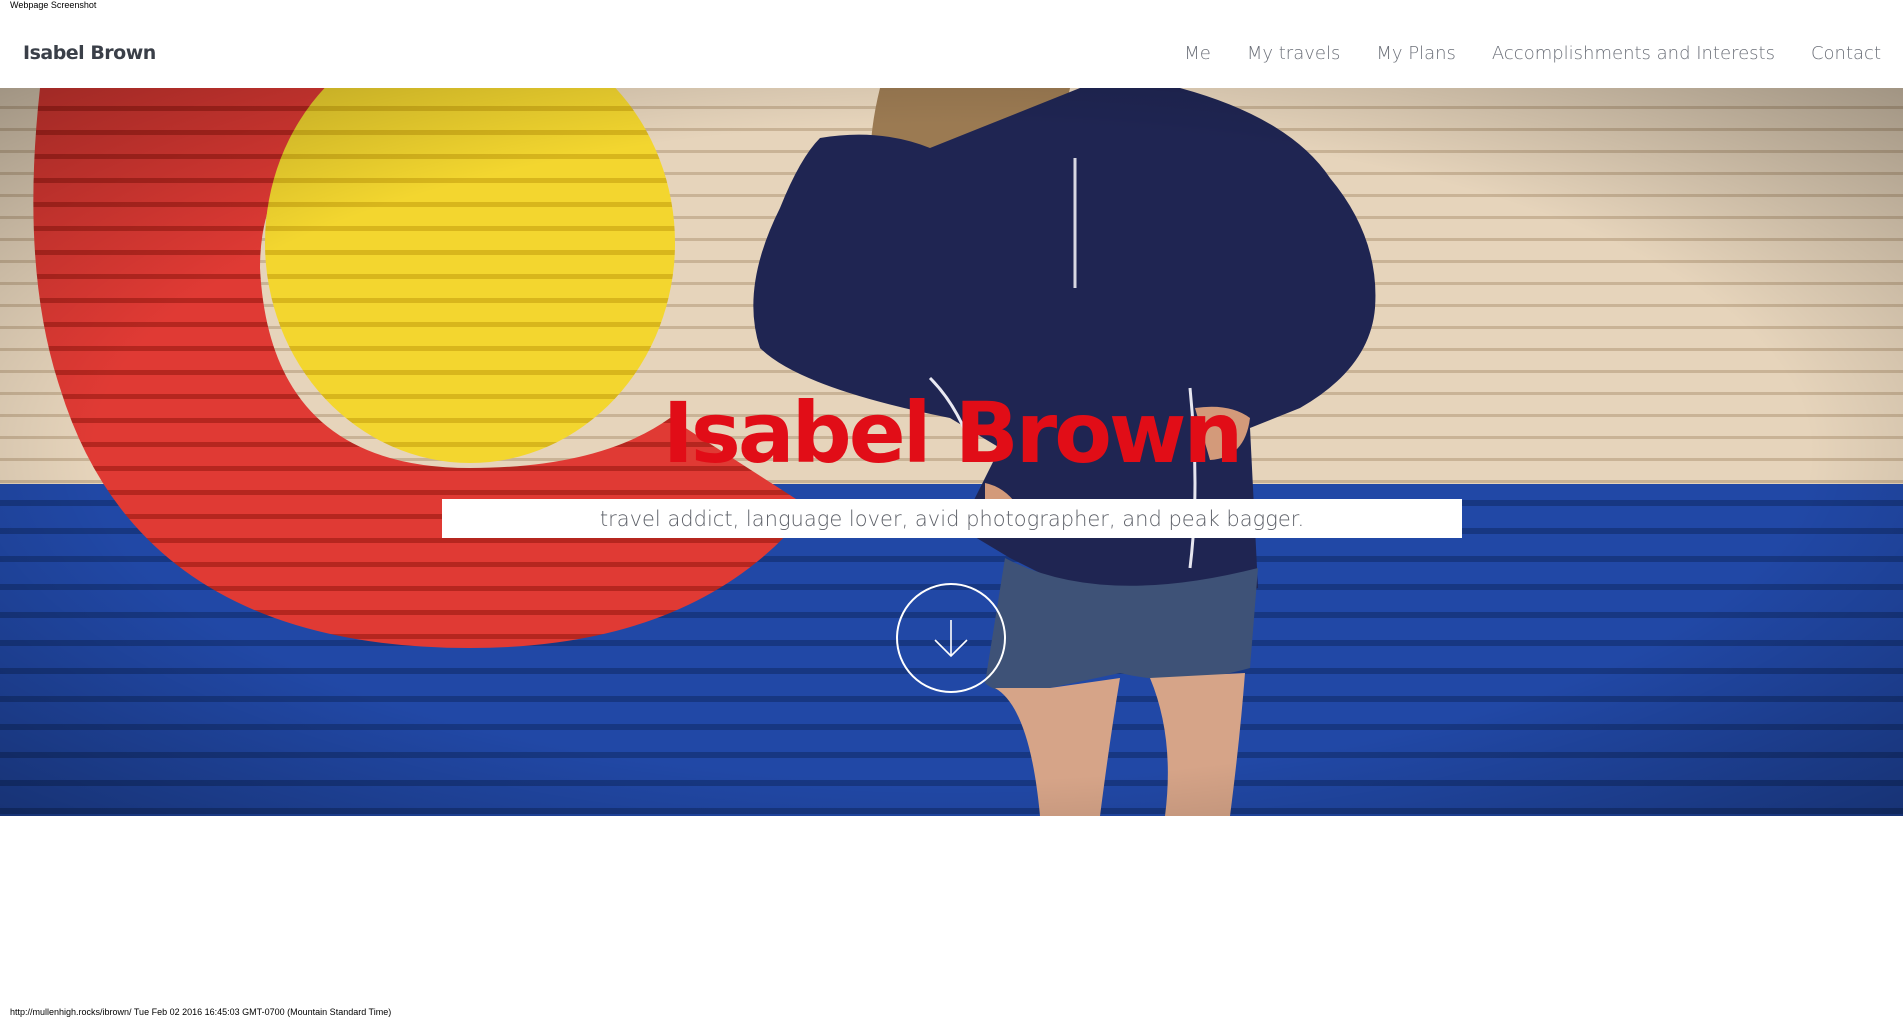 Image resolution: width=1903 pixels, height=1019 pixels. I want to click on site-brand: Isabel Brown, so click(89, 53).